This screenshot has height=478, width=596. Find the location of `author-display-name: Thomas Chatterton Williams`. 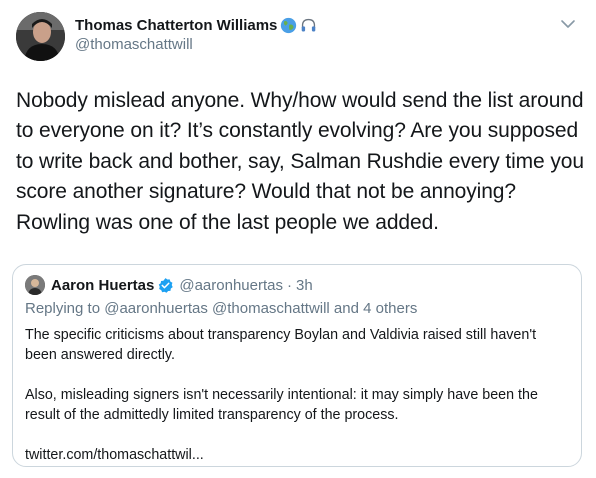

author-display-name: Thomas Chatterton Williams is located at coordinates (176, 25).